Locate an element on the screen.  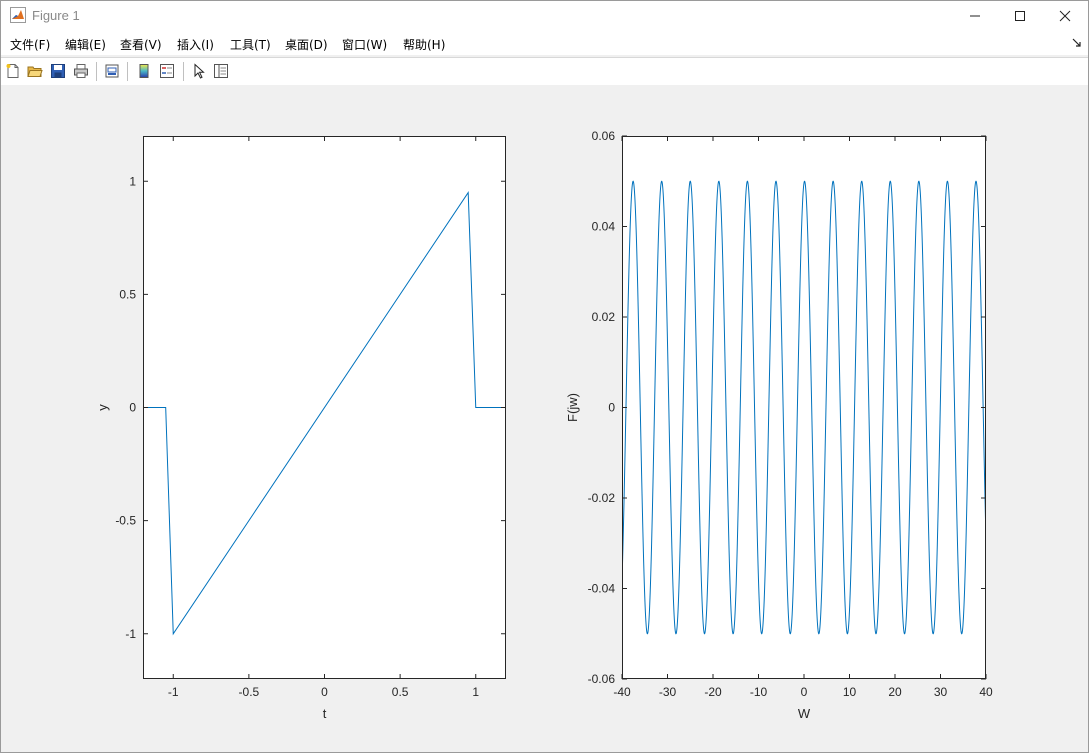
legend-icon is located at coordinates (167, 71).